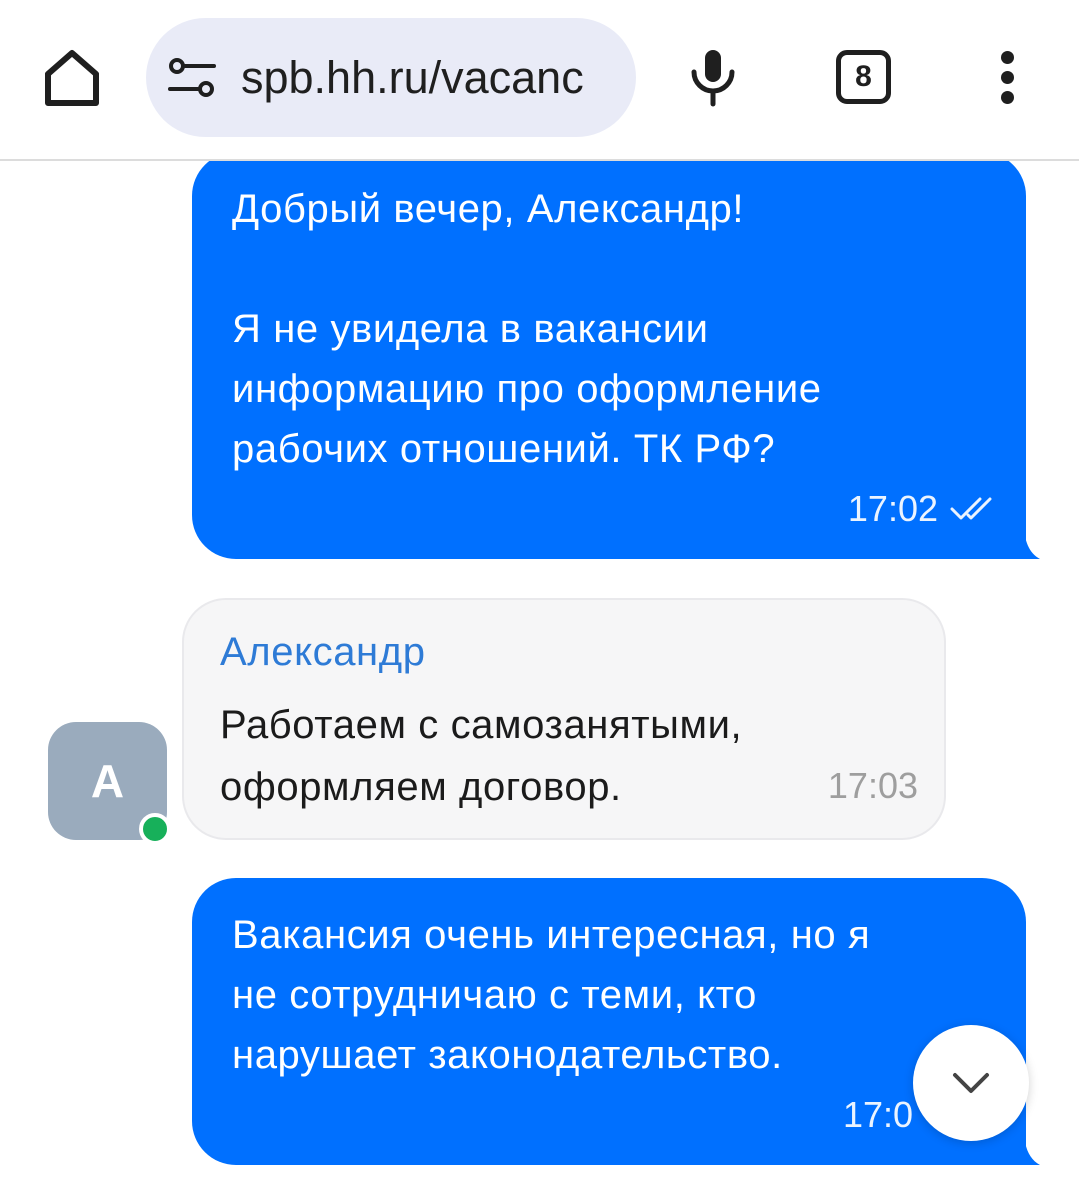 The width and height of the screenshot is (1079, 1185). I want to click on voice-search-button, so click(713, 77).